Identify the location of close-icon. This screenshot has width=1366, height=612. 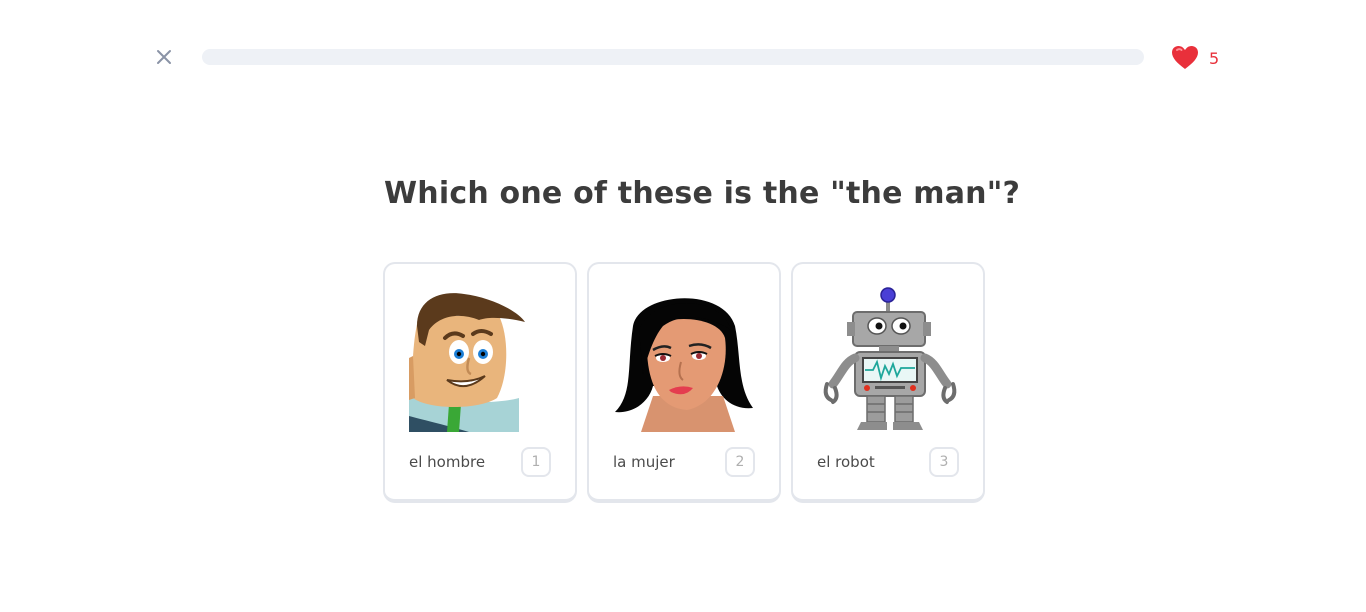
(164, 57).